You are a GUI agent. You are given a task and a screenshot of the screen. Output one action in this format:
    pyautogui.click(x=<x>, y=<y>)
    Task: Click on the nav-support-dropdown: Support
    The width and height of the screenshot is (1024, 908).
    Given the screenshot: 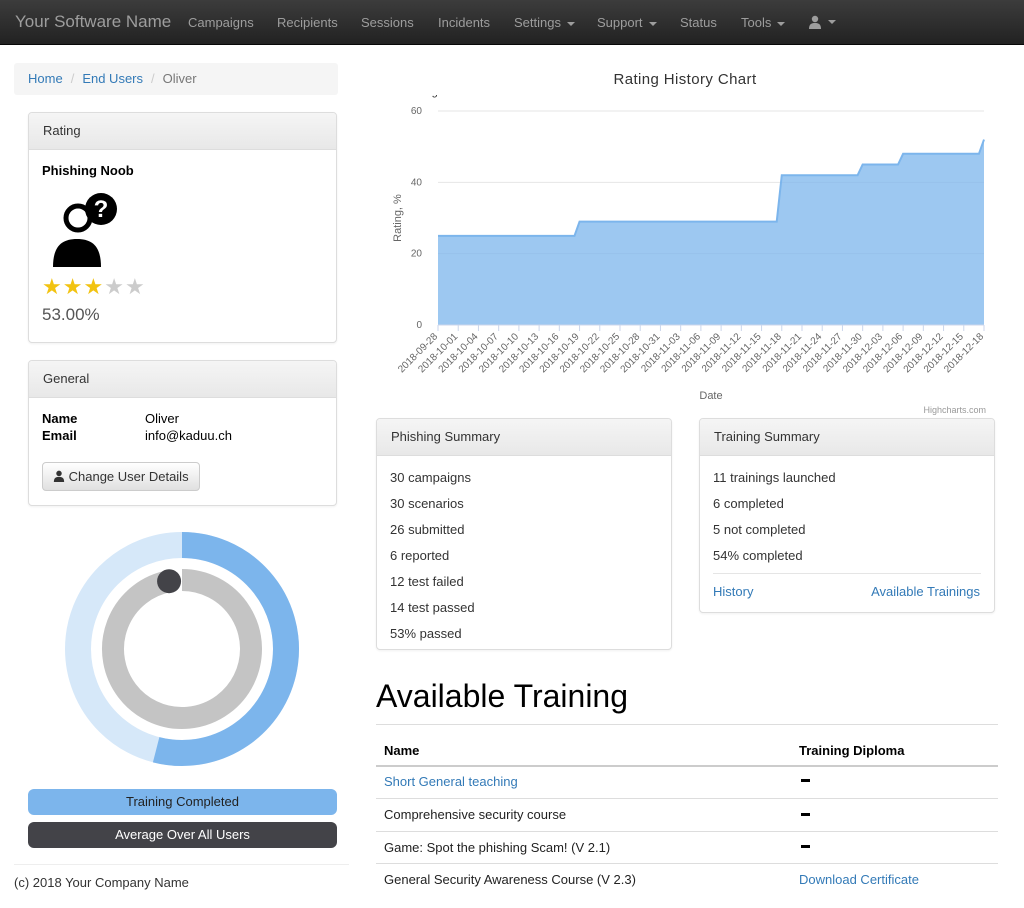 What is the action you would take?
    pyautogui.click(x=627, y=22)
    